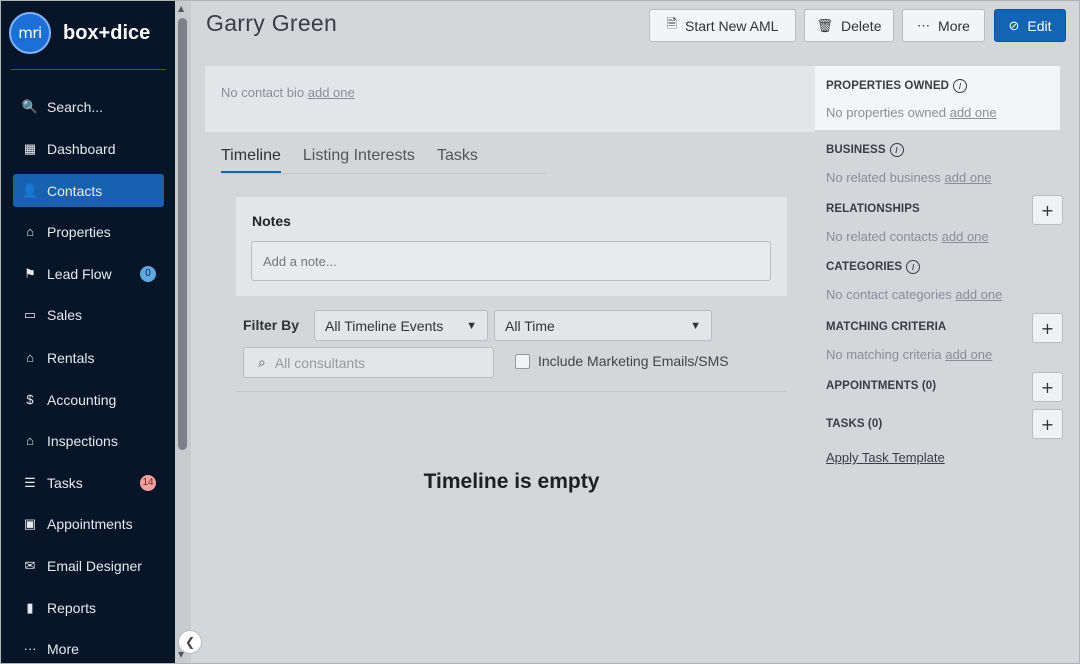 The height and width of the screenshot is (664, 1080). What do you see at coordinates (960, 86) in the screenshot?
I see `edit-properties-icon: /` at bounding box center [960, 86].